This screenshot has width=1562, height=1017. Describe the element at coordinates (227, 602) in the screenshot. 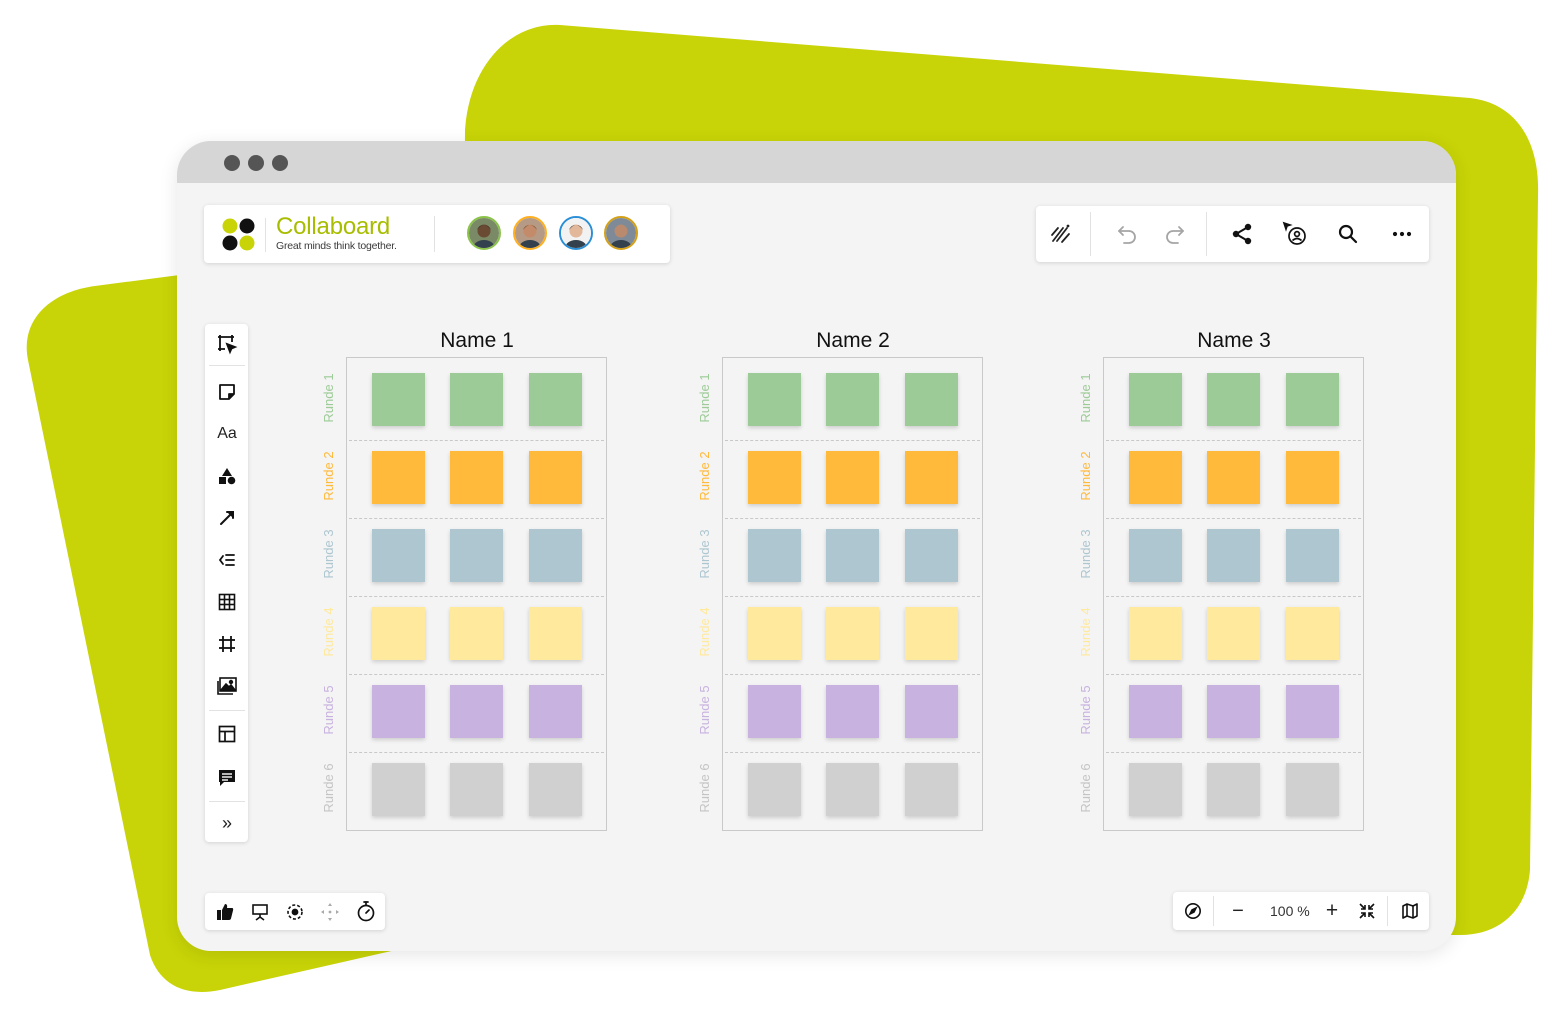

I see `table-icon` at that location.